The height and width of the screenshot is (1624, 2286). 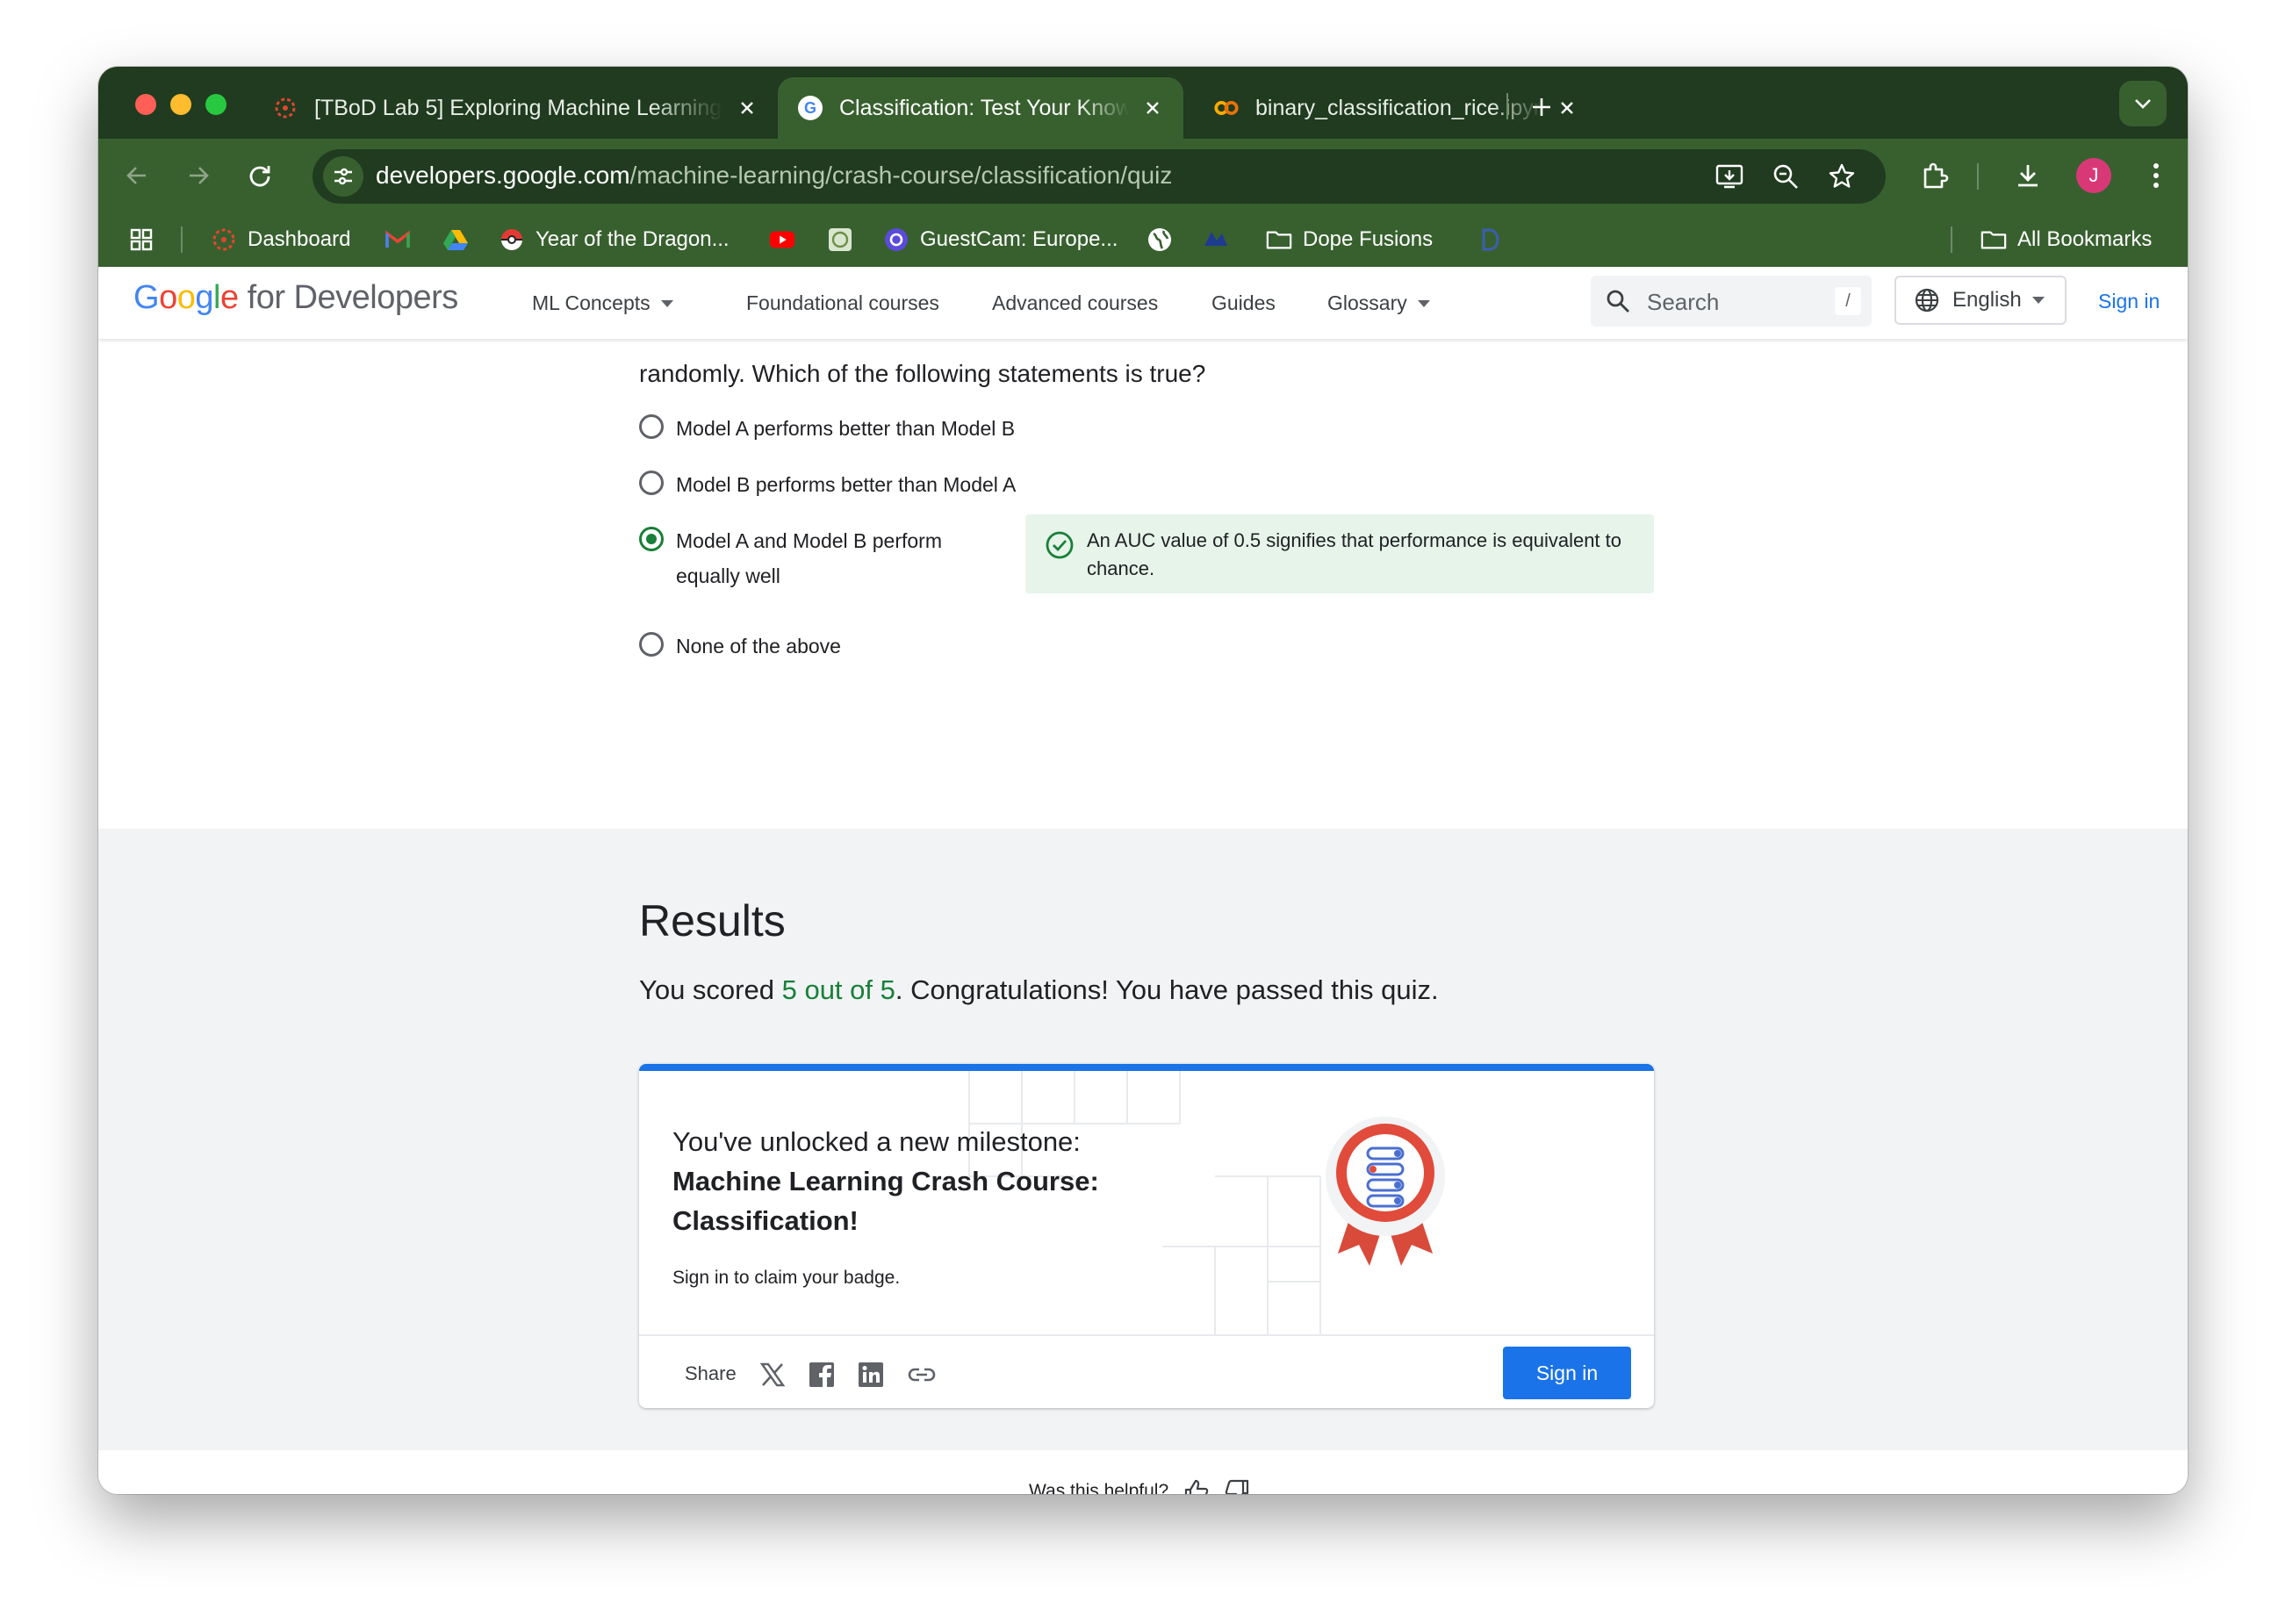 What do you see at coordinates (1729, 177) in the screenshot?
I see `install-app-icon` at bounding box center [1729, 177].